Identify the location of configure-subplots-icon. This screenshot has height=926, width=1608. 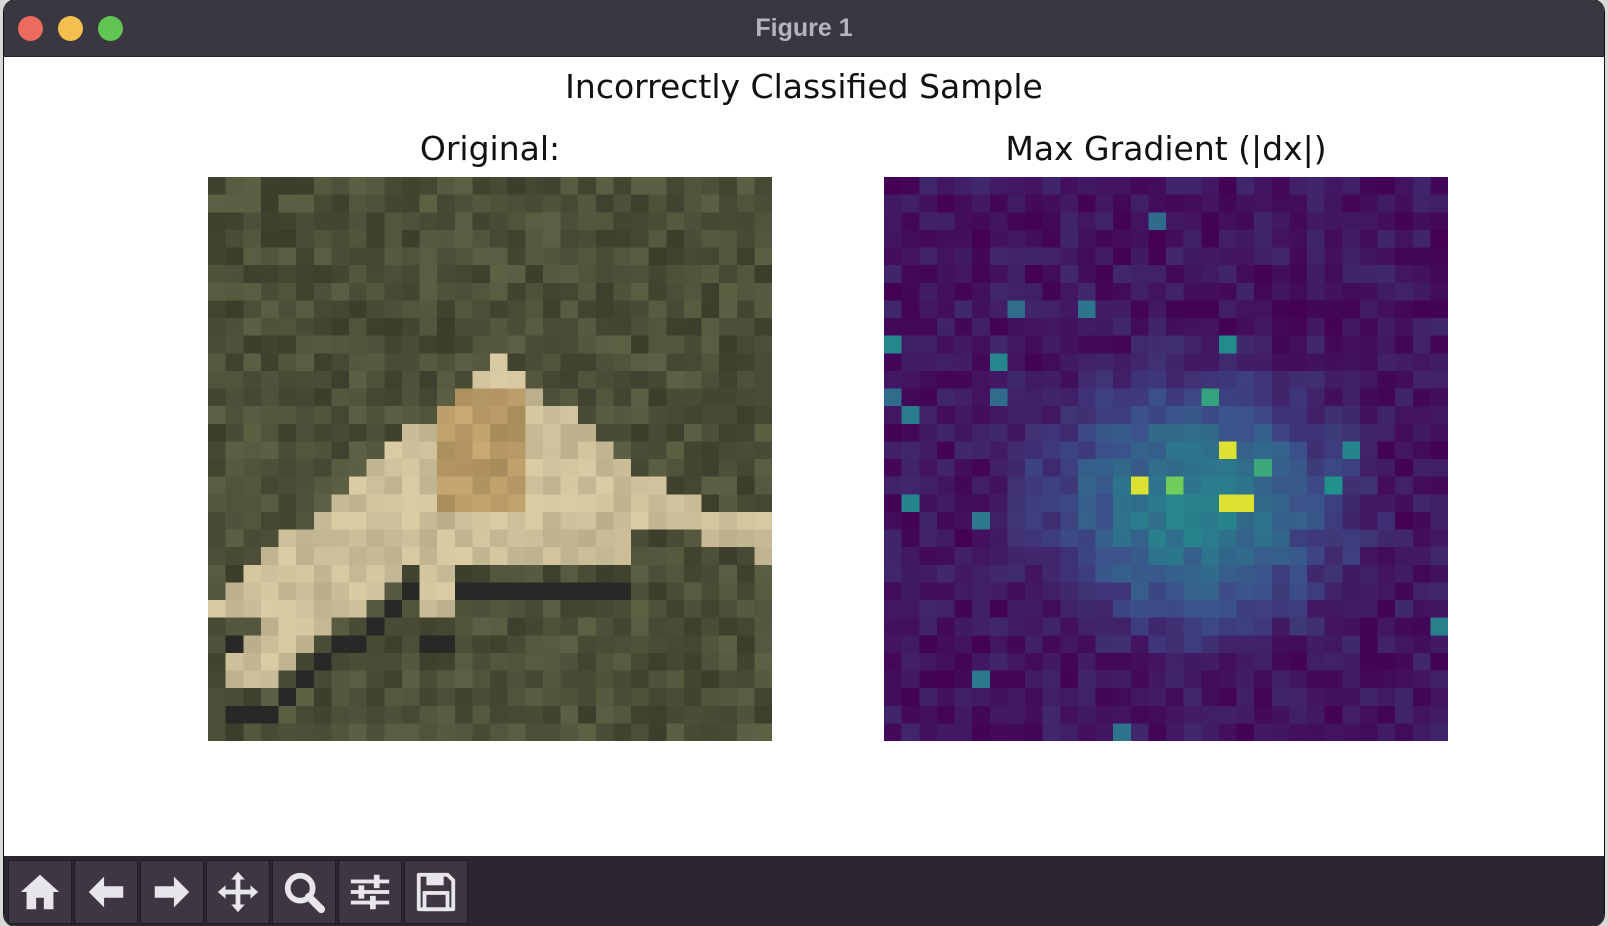
(370, 892).